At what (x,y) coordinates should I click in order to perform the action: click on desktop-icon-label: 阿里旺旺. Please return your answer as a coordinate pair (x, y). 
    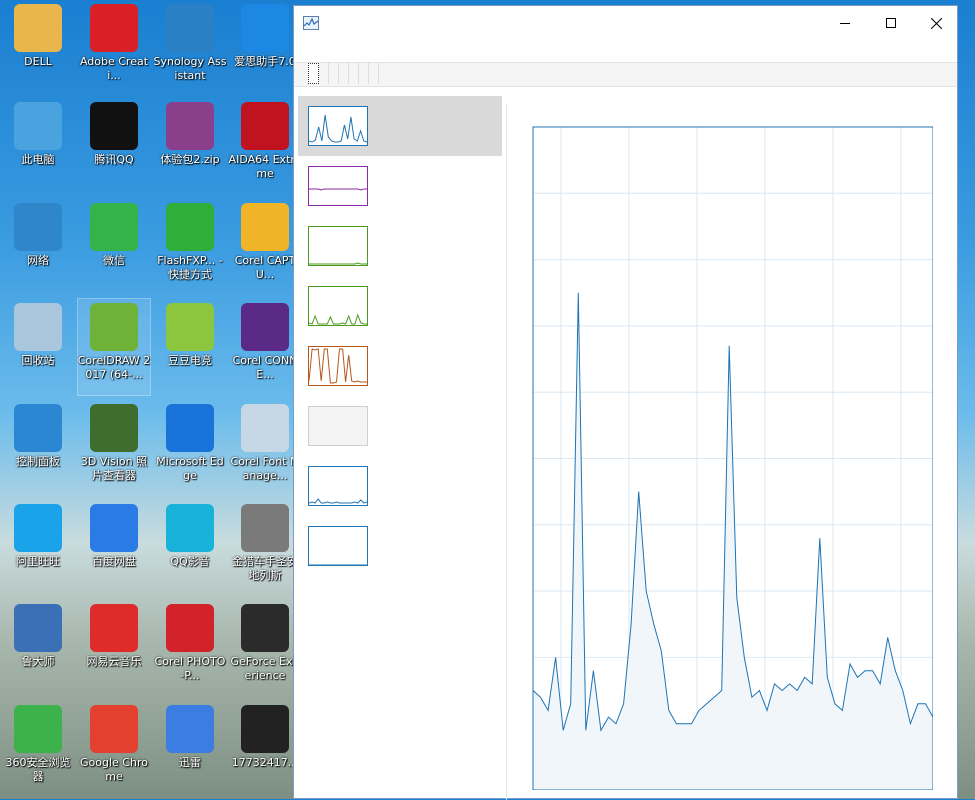
    Looking at the image, I should click on (38, 561).